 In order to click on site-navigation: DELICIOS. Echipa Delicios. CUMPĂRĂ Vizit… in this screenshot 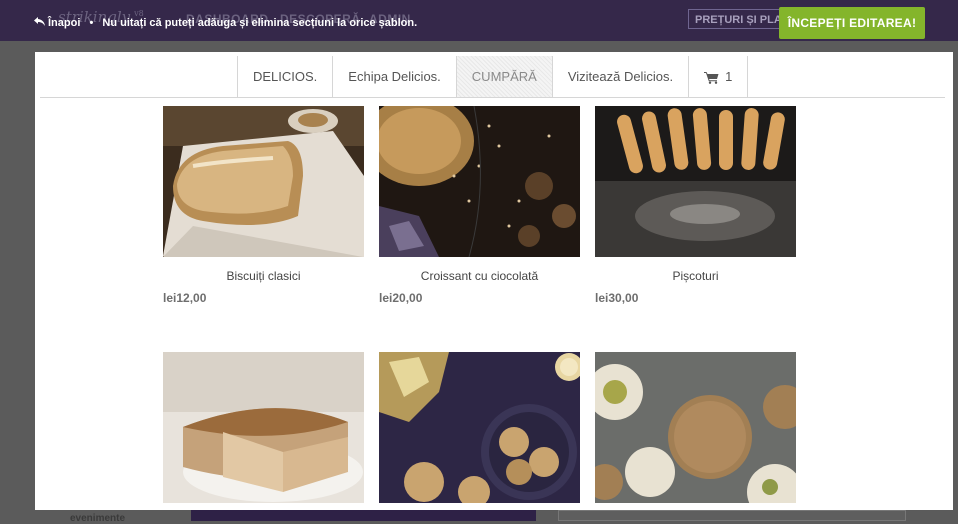, I will do `click(494, 77)`.